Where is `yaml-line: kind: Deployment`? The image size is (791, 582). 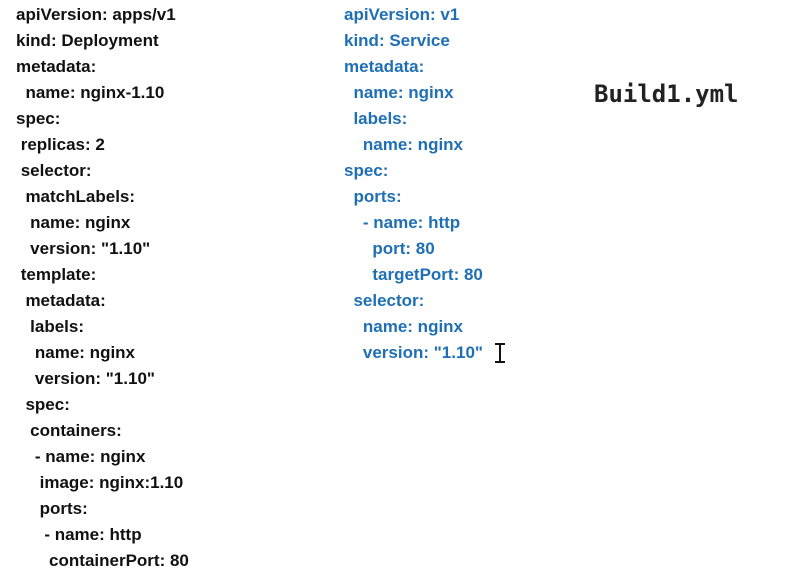 yaml-line: kind: Deployment is located at coordinates (87, 40).